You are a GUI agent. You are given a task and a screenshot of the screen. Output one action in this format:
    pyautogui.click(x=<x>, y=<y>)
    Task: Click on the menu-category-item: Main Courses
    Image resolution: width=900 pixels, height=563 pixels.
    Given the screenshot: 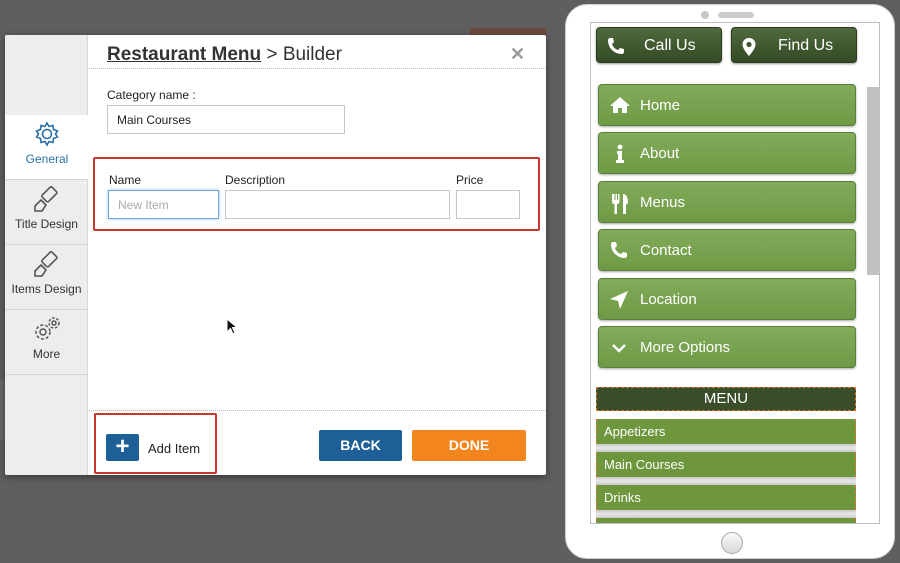 What is the action you would take?
    pyautogui.click(x=726, y=464)
    